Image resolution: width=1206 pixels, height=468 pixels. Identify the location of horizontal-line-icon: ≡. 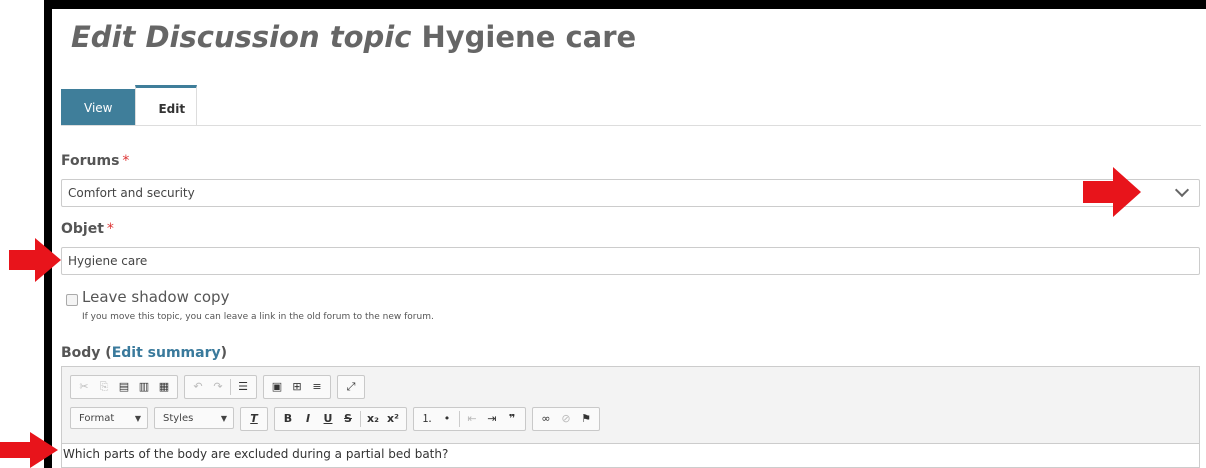
(317, 387).